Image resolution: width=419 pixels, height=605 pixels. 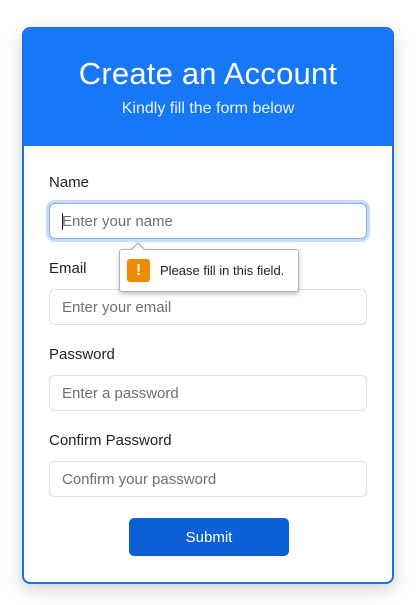 What do you see at coordinates (209, 537) in the screenshot?
I see `submit-button: Submit` at bounding box center [209, 537].